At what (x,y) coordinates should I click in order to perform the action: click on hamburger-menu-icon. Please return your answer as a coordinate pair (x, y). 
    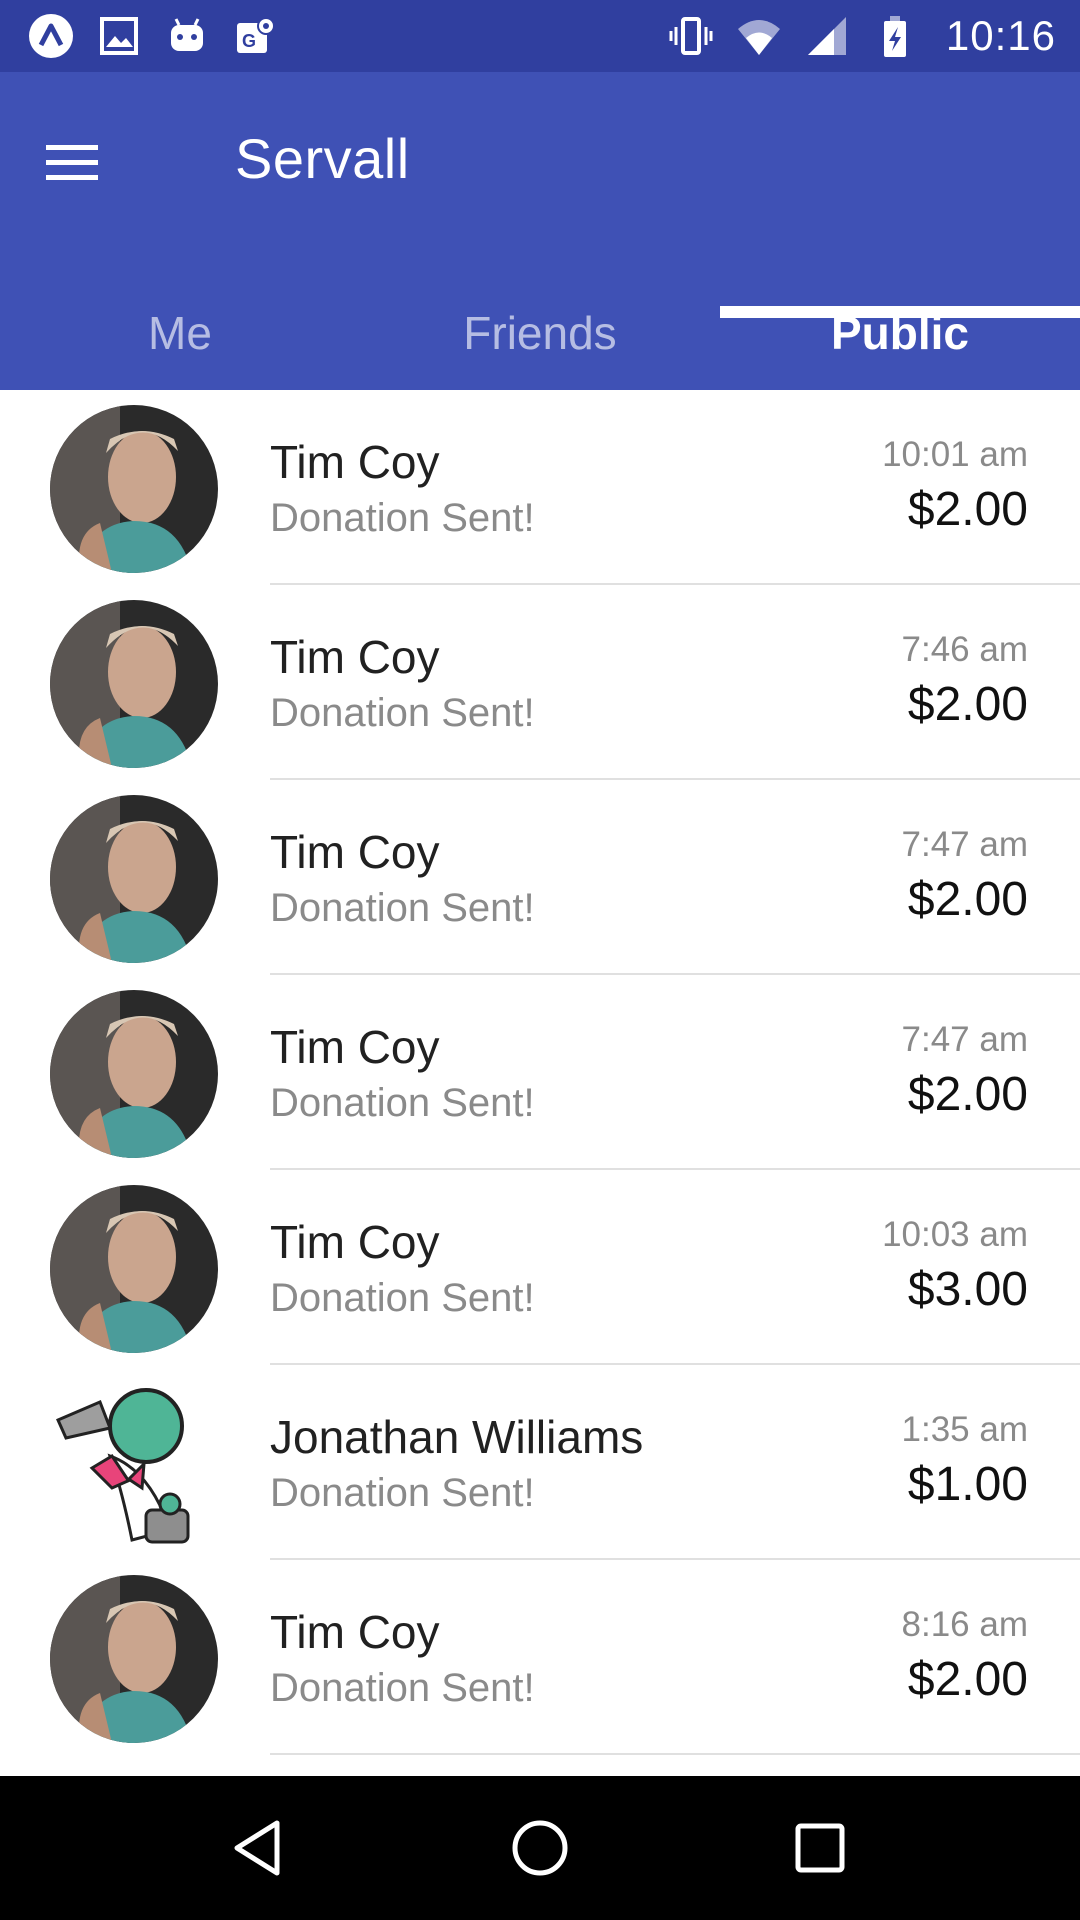
    Looking at the image, I should click on (72, 162).